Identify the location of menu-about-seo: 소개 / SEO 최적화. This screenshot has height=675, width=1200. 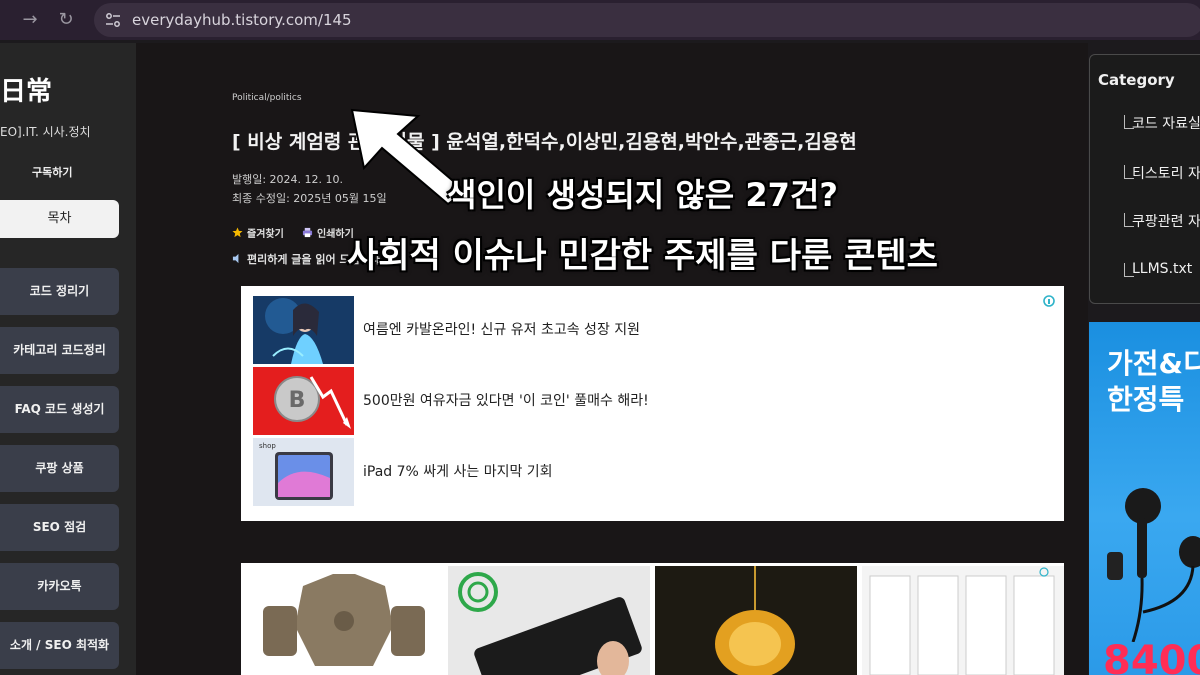
(59, 645).